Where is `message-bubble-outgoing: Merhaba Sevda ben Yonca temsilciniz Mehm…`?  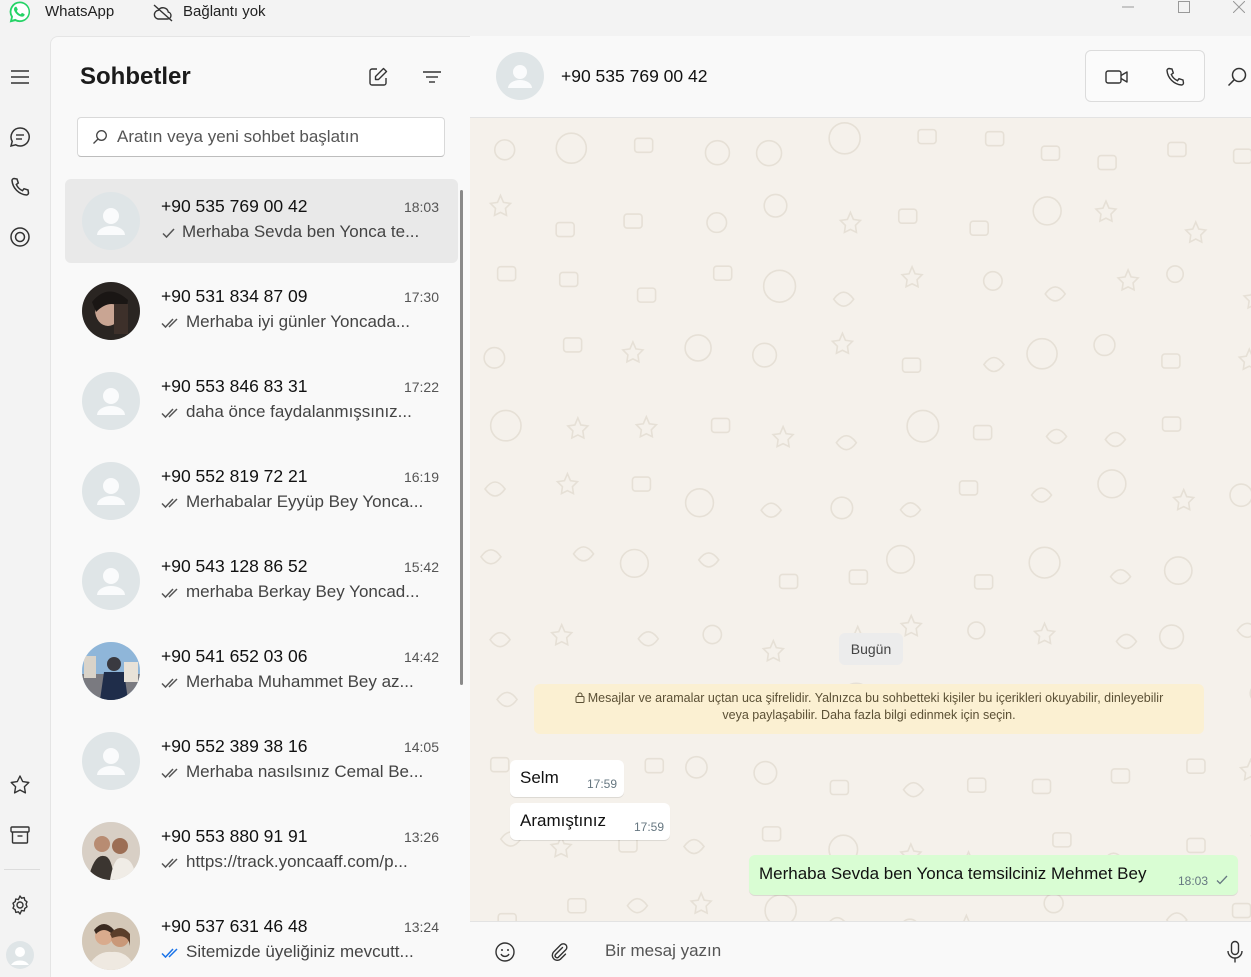 message-bubble-outgoing: Merhaba Sevda ben Yonca temsilciniz Mehm… is located at coordinates (993, 875).